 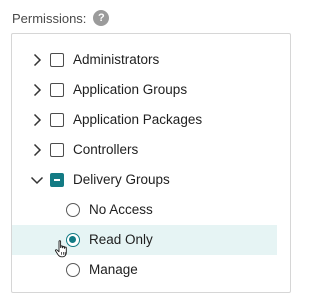 What do you see at coordinates (37, 180) in the screenshot?
I see `chevron-down-icon` at bounding box center [37, 180].